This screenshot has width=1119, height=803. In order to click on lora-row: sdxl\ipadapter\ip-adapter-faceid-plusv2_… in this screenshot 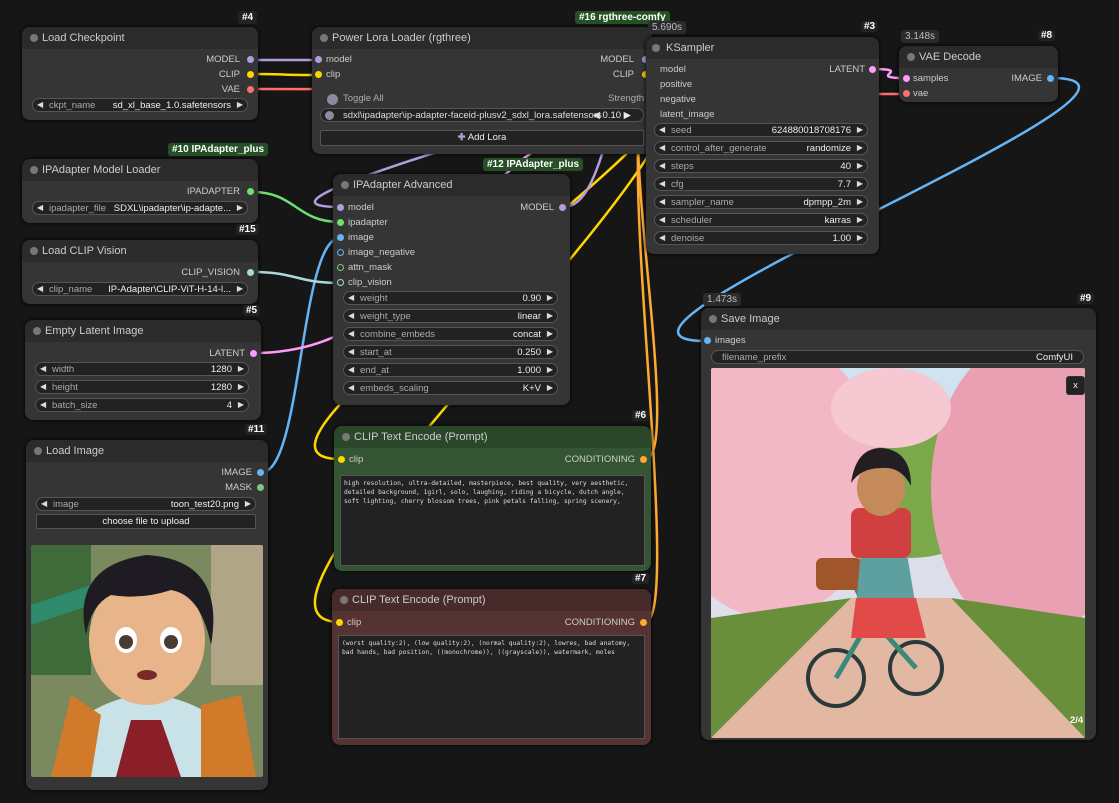, I will do `click(482, 115)`.